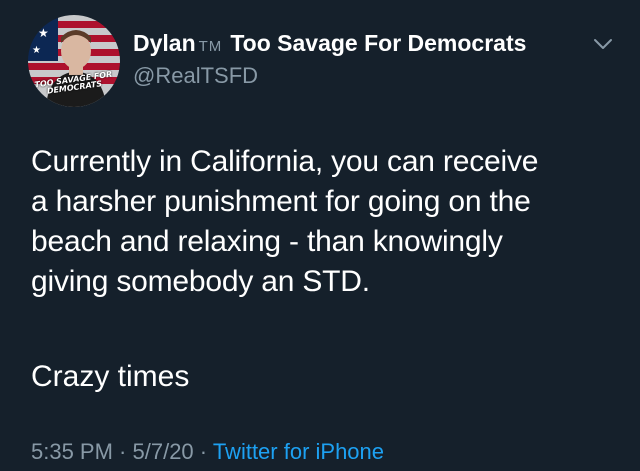 This screenshot has height=471, width=640. I want to click on tweet-meta: 5:35 PM · 5/7/20 · Twitter for iPhone, so click(207, 452).